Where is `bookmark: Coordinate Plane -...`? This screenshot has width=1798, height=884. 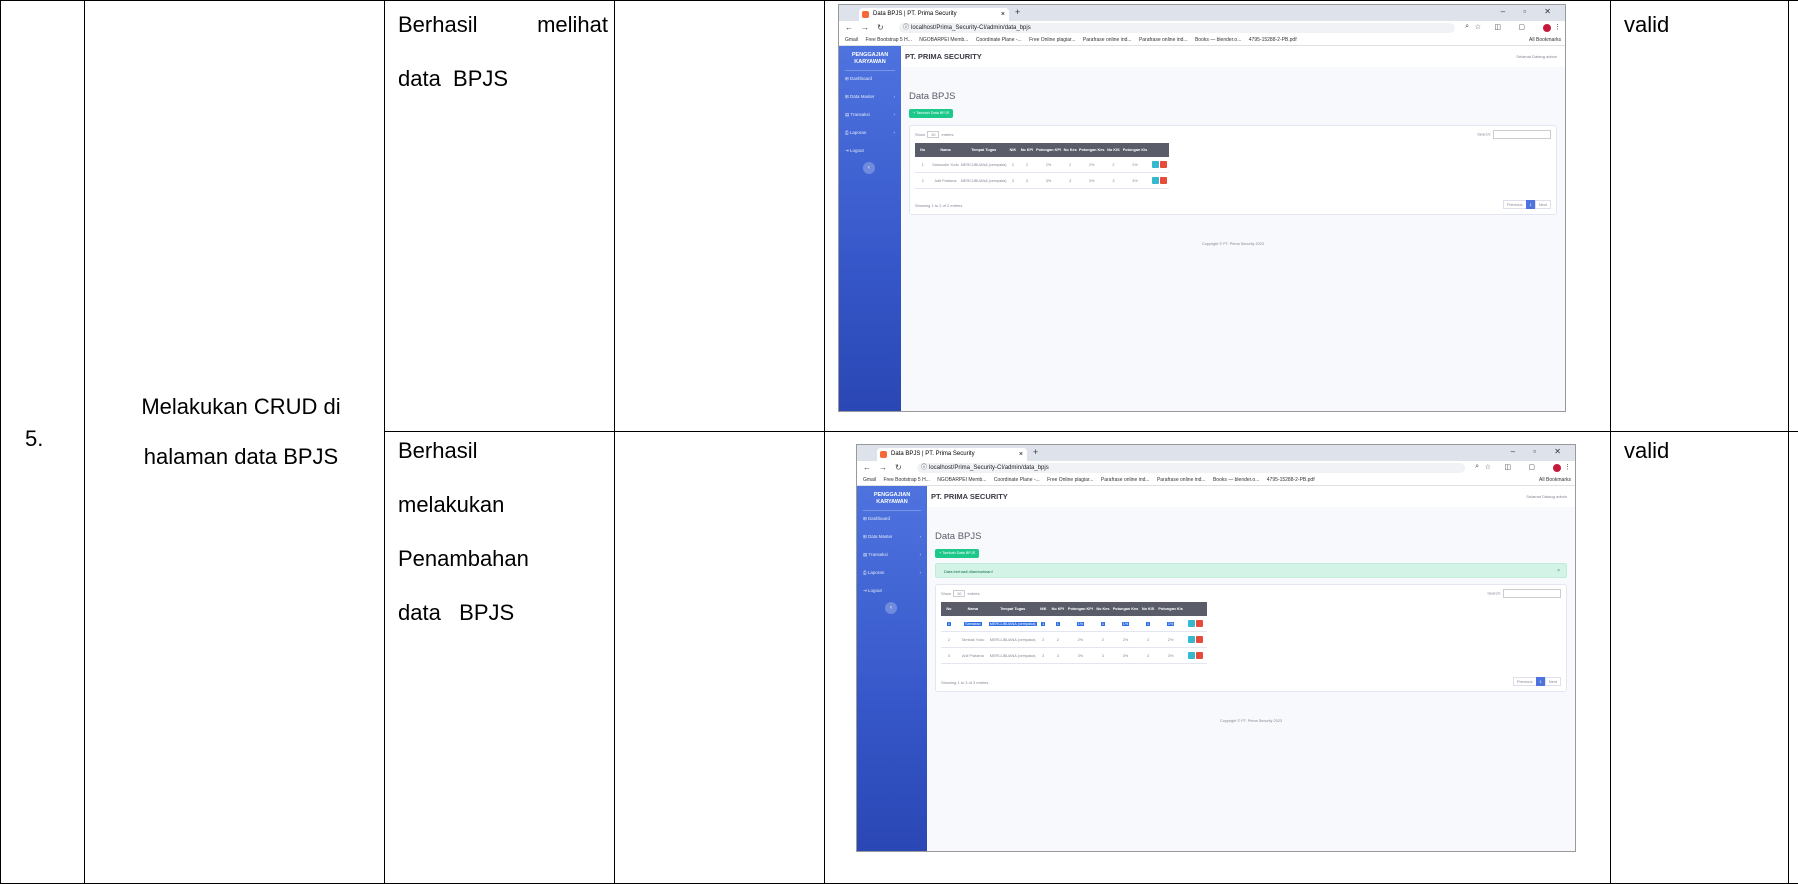 bookmark: Coordinate Plane -... is located at coordinates (1017, 480).